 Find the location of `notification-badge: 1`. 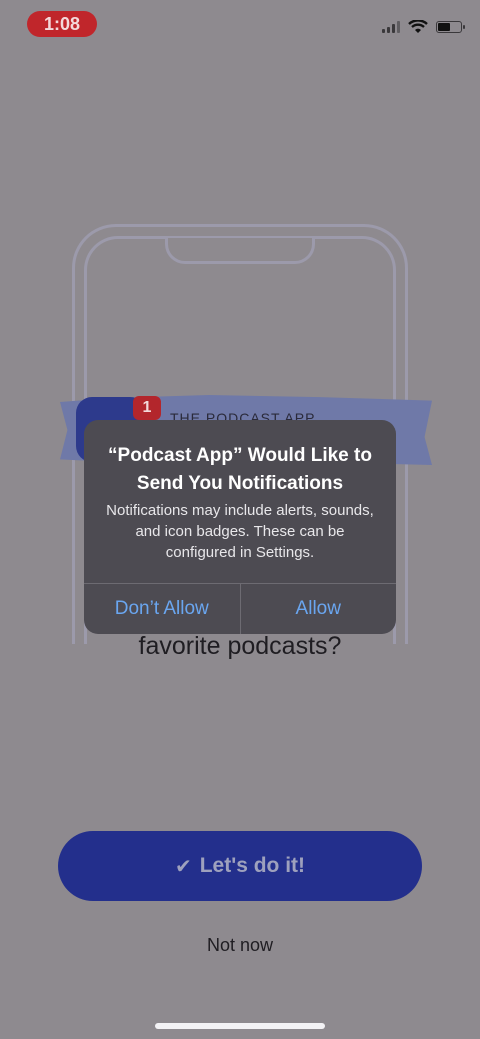

notification-badge: 1 is located at coordinates (147, 408).